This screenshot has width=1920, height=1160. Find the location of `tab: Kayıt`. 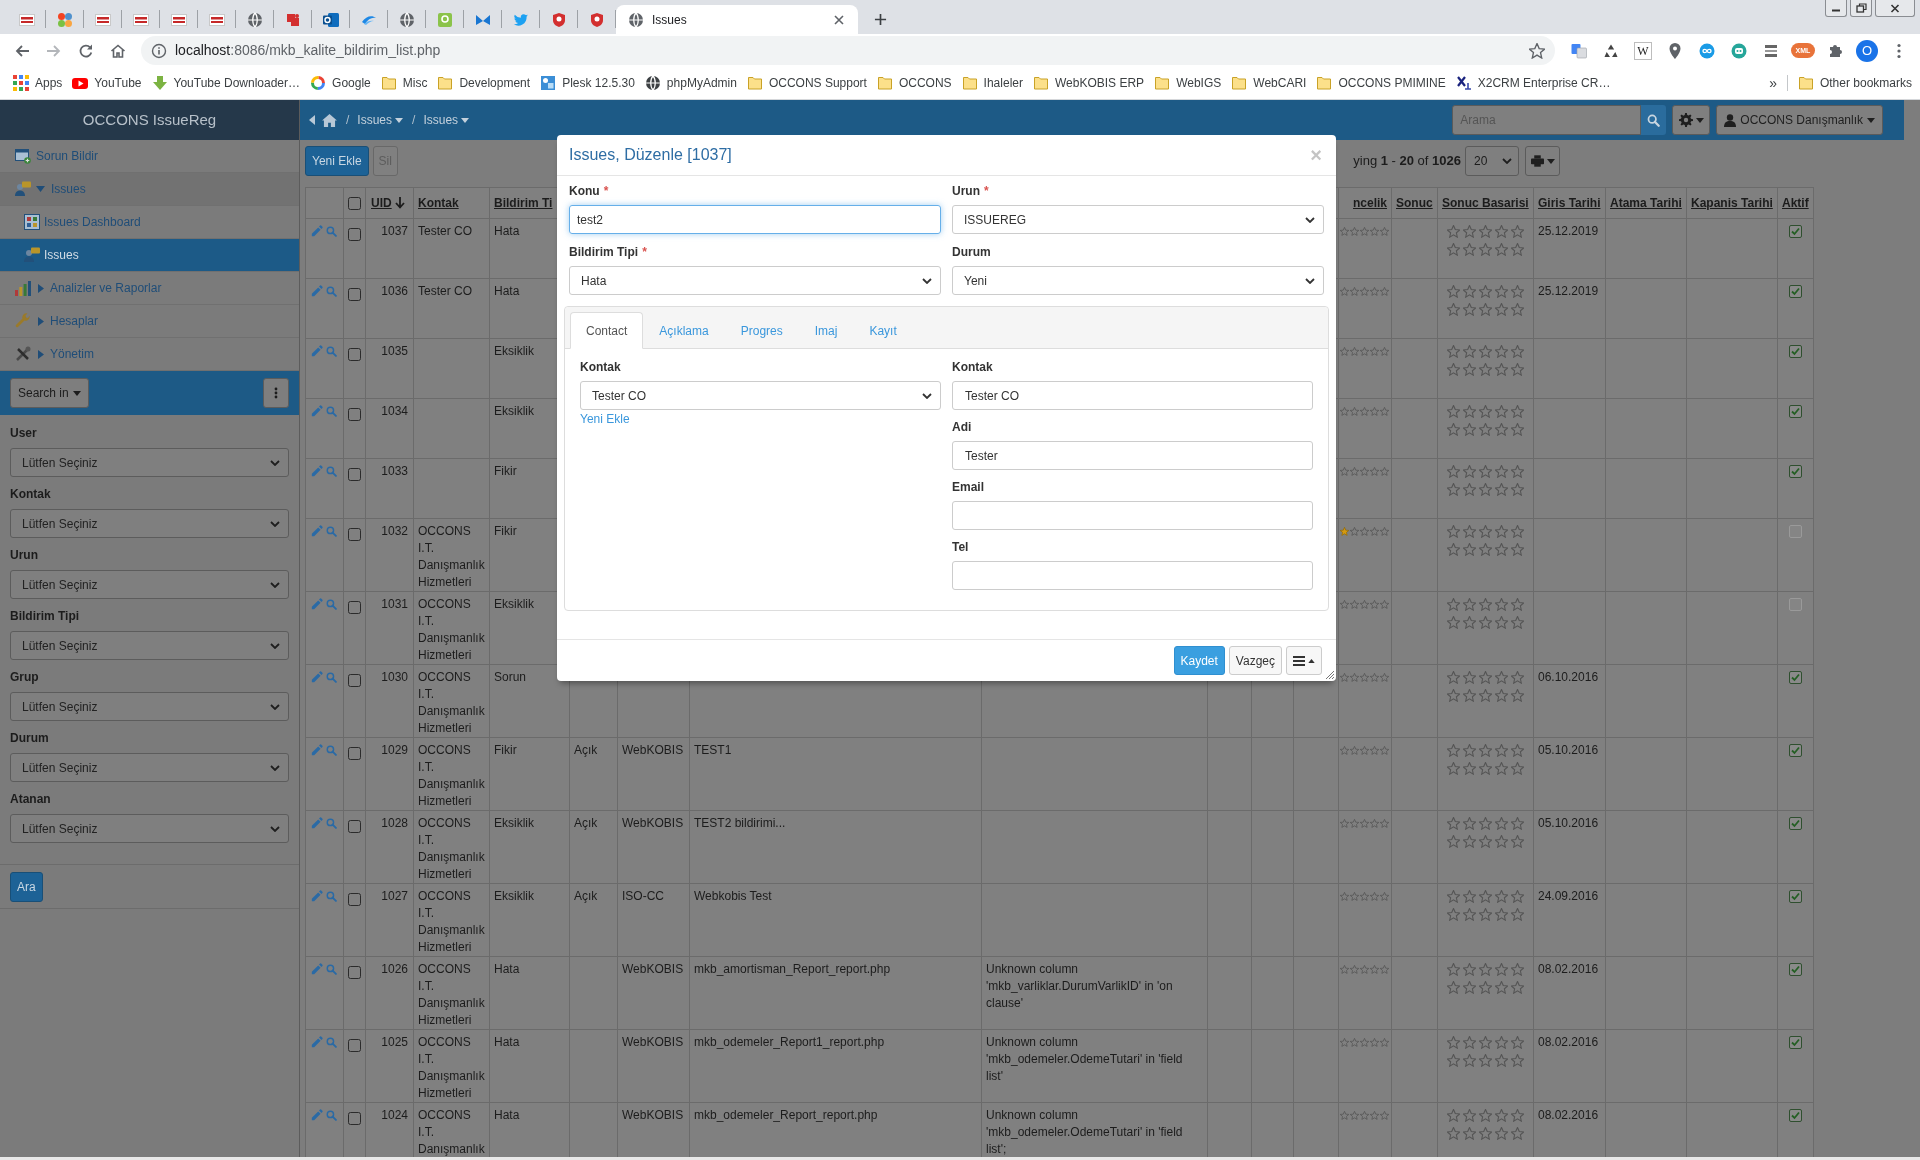

tab: Kayıt is located at coordinates (883, 330).